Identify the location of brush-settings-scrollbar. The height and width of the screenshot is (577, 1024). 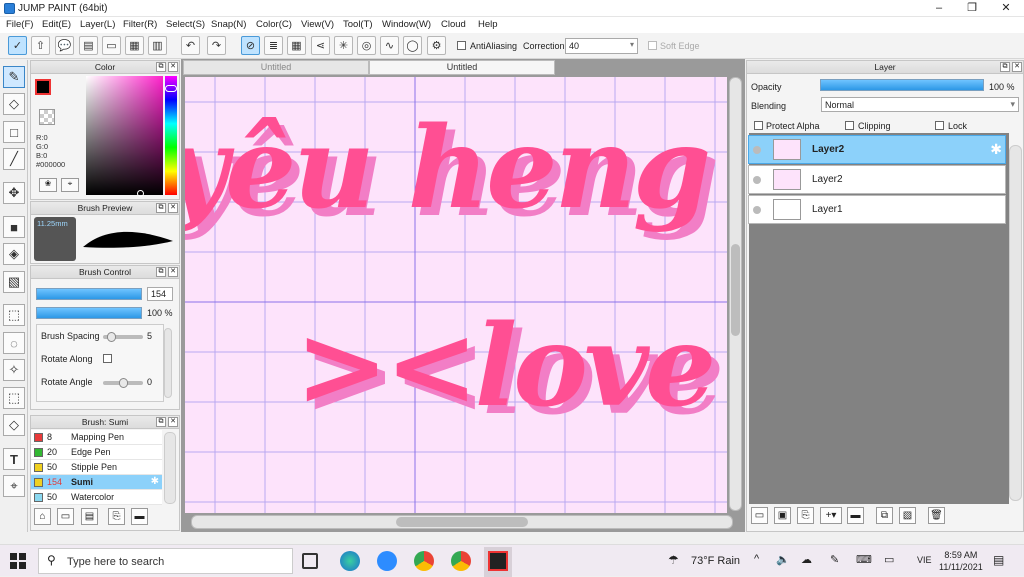
(168, 363).